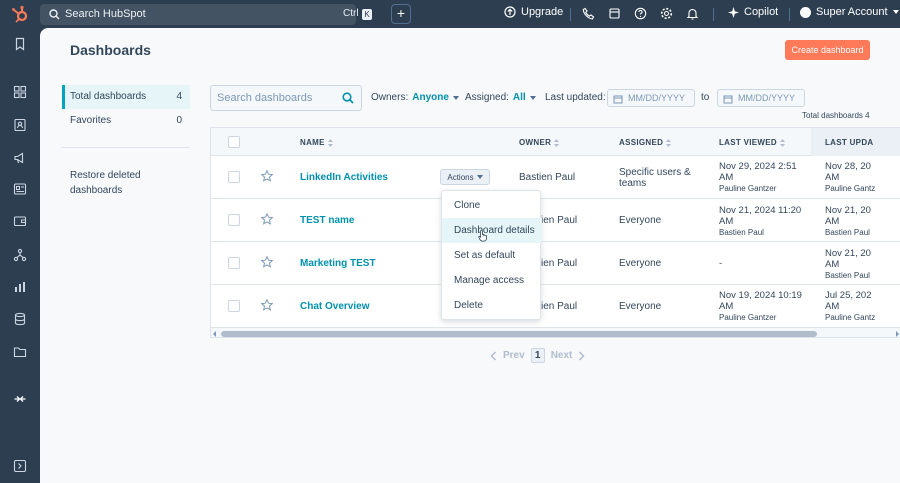 Image resolution: width=900 pixels, height=483 pixels. What do you see at coordinates (199, 14) in the screenshot?
I see `global-search-bar: Search HubSpot Ctrl` at bounding box center [199, 14].